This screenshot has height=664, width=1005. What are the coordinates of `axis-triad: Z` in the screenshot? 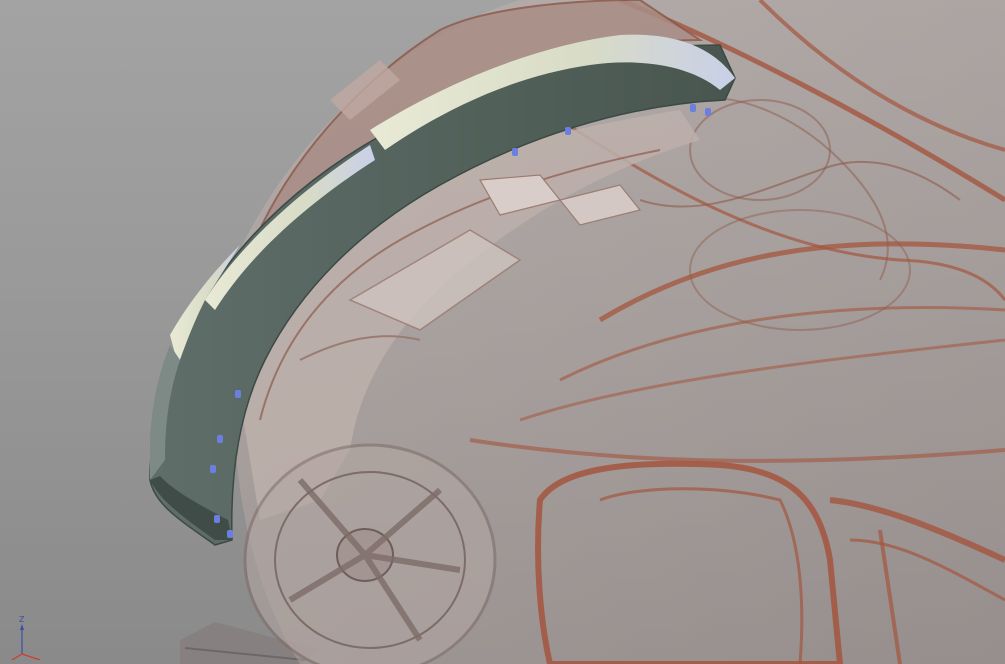 It's located at (30, 637).